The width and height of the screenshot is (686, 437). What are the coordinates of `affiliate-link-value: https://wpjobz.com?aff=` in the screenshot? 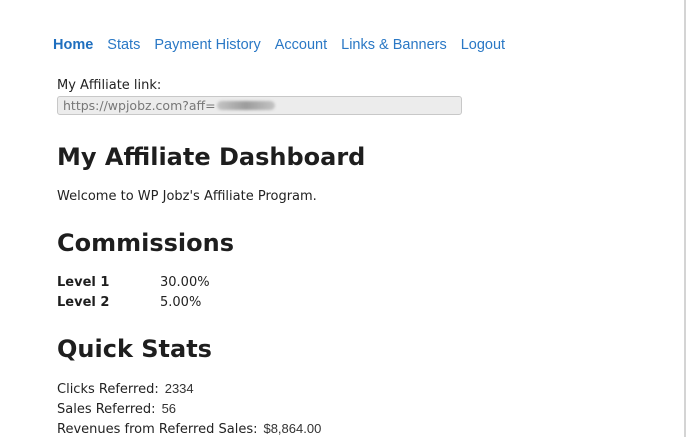 It's located at (139, 105).